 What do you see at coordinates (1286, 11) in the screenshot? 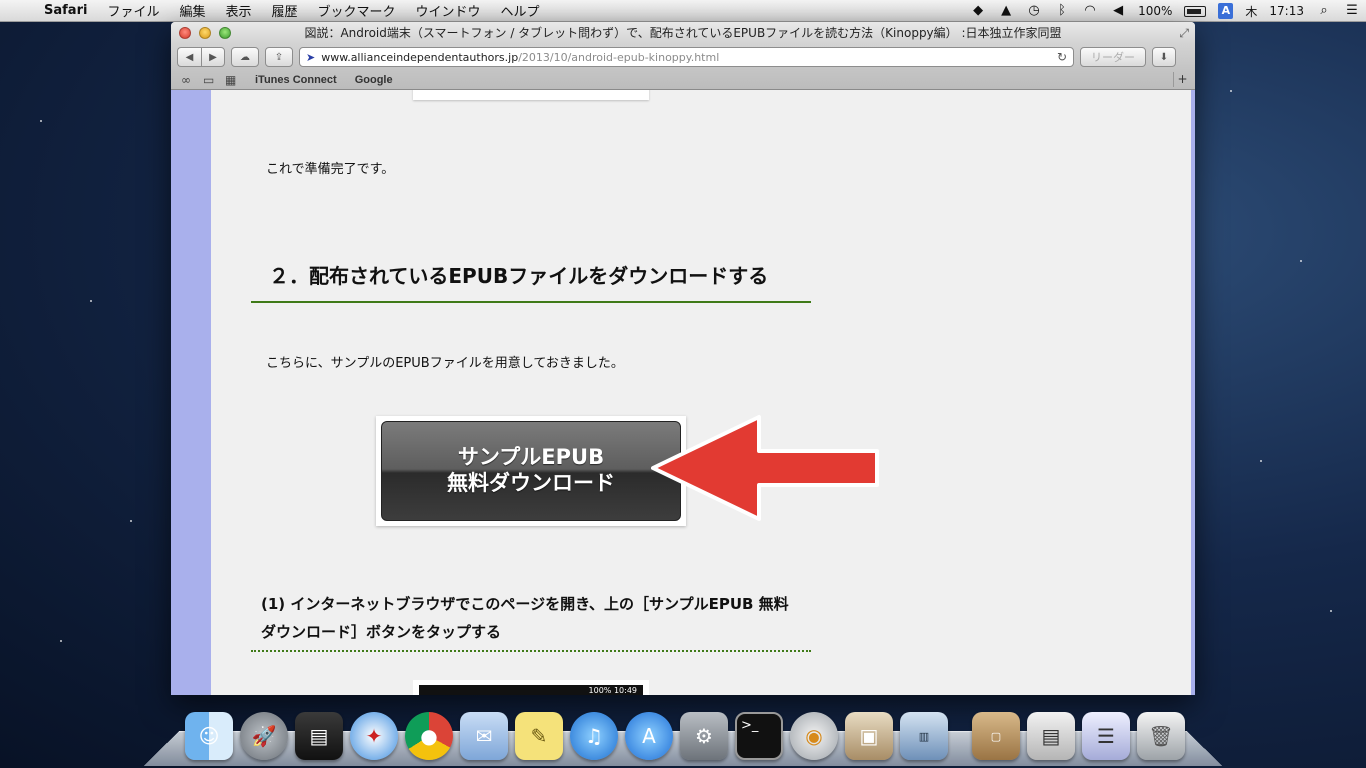
I see `clock-time: 17:13` at bounding box center [1286, 11].